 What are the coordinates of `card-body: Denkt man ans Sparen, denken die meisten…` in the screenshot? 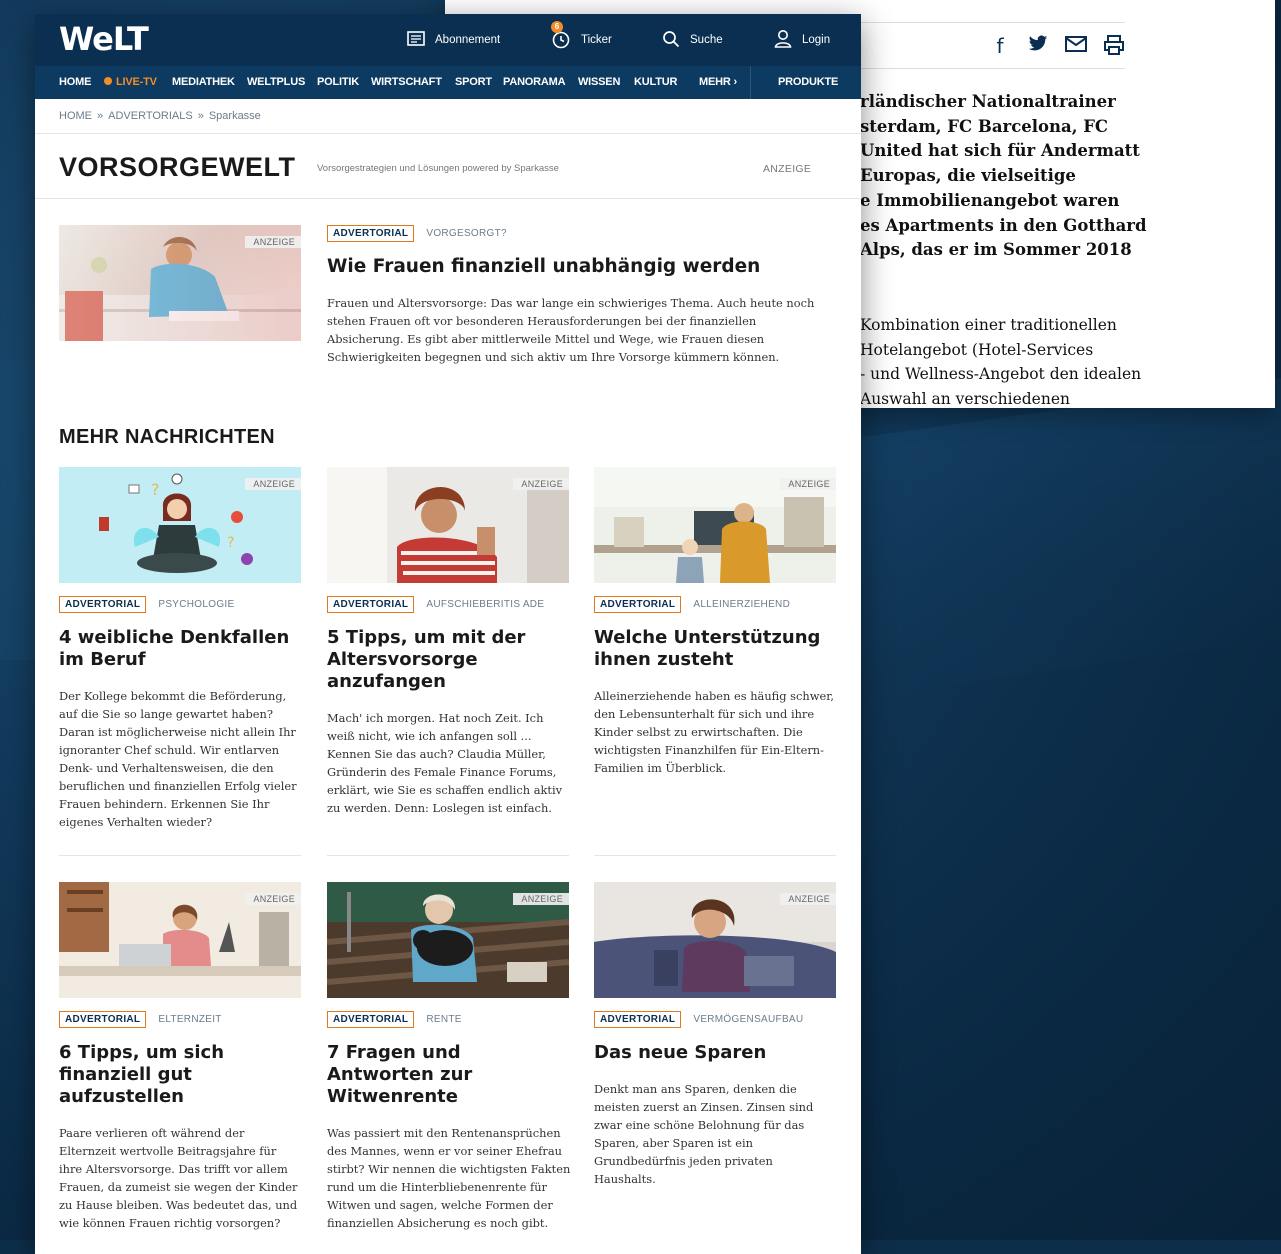 It's located at (704, 1134).